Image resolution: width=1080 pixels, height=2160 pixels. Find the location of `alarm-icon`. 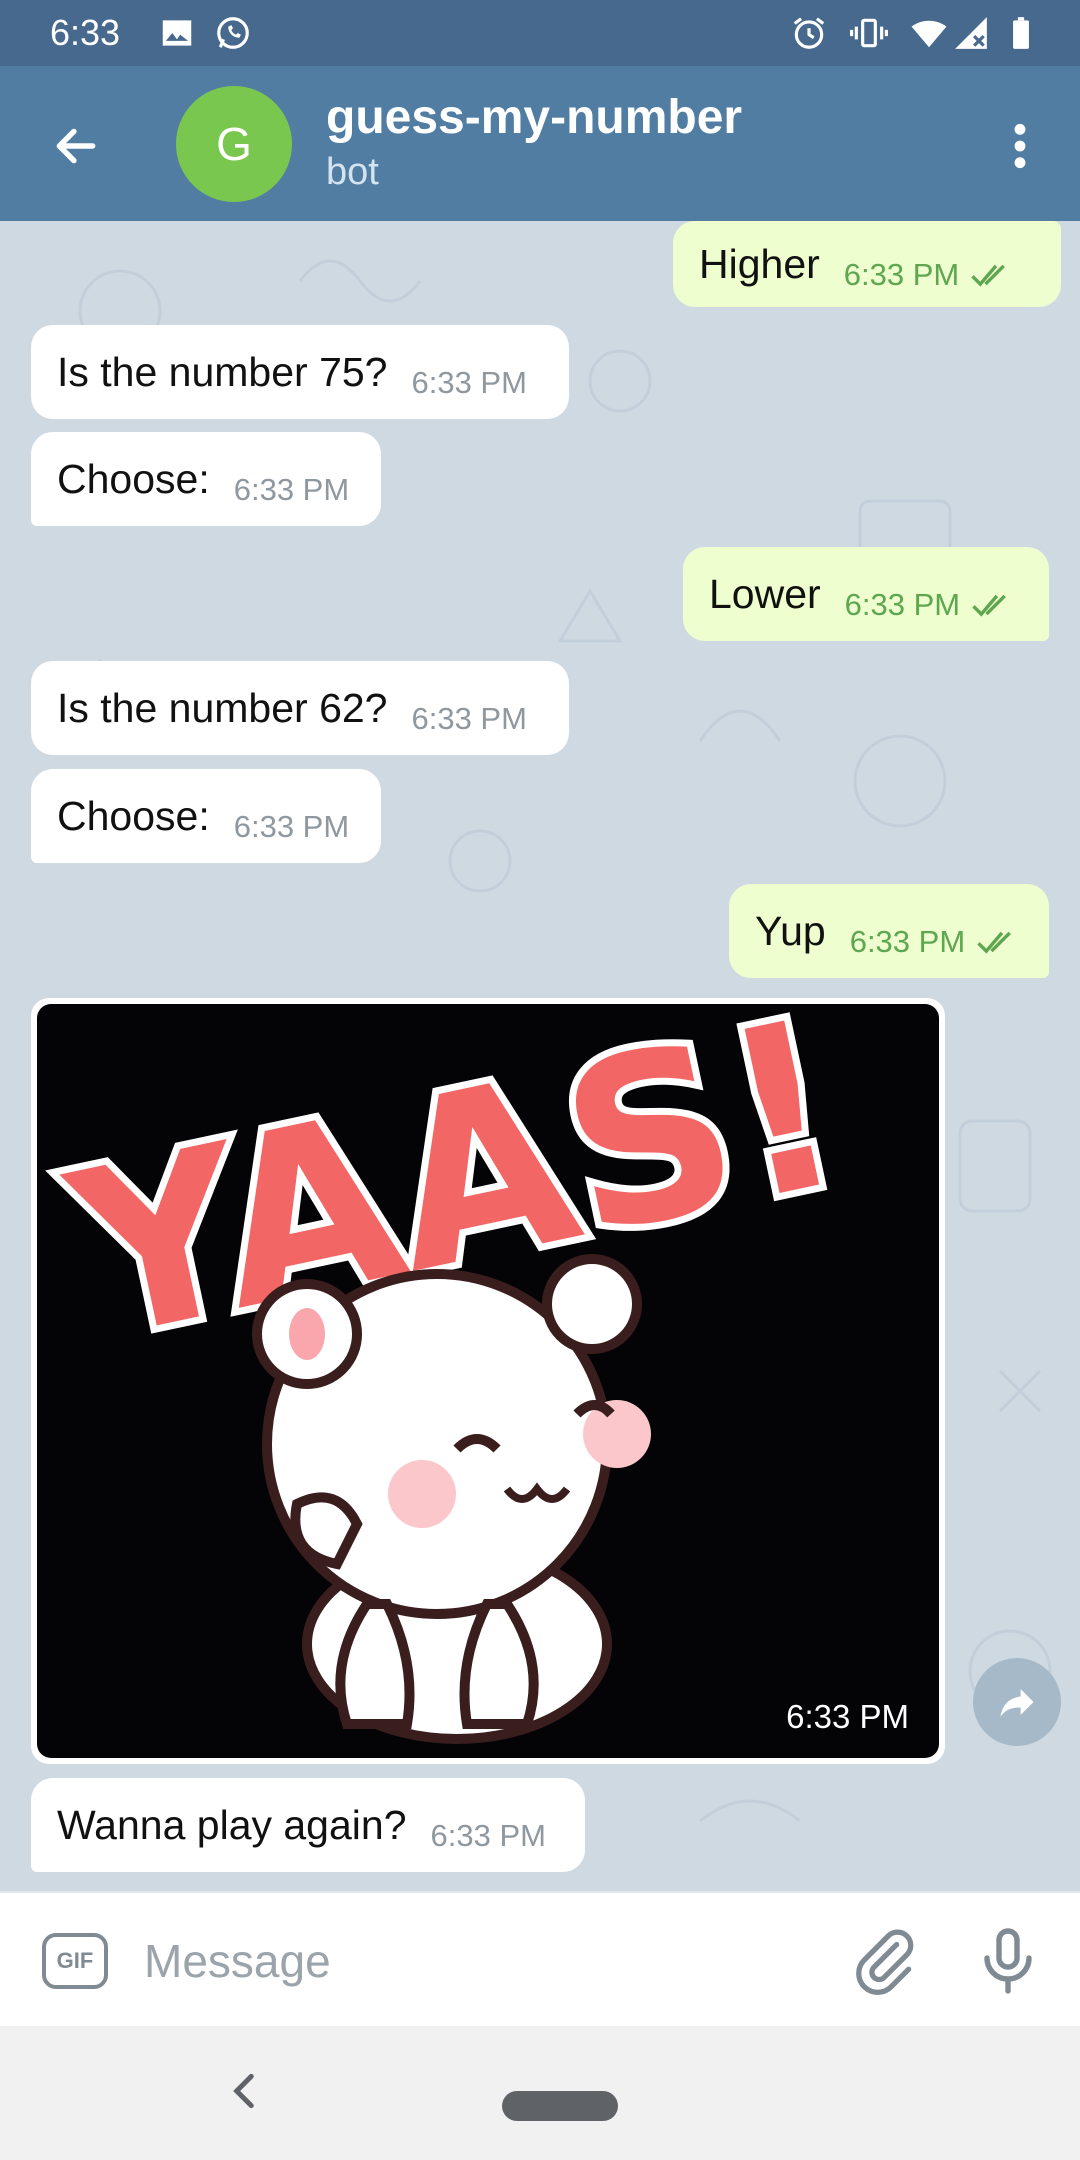

alarm-icon is located at coordinates (809, 33).